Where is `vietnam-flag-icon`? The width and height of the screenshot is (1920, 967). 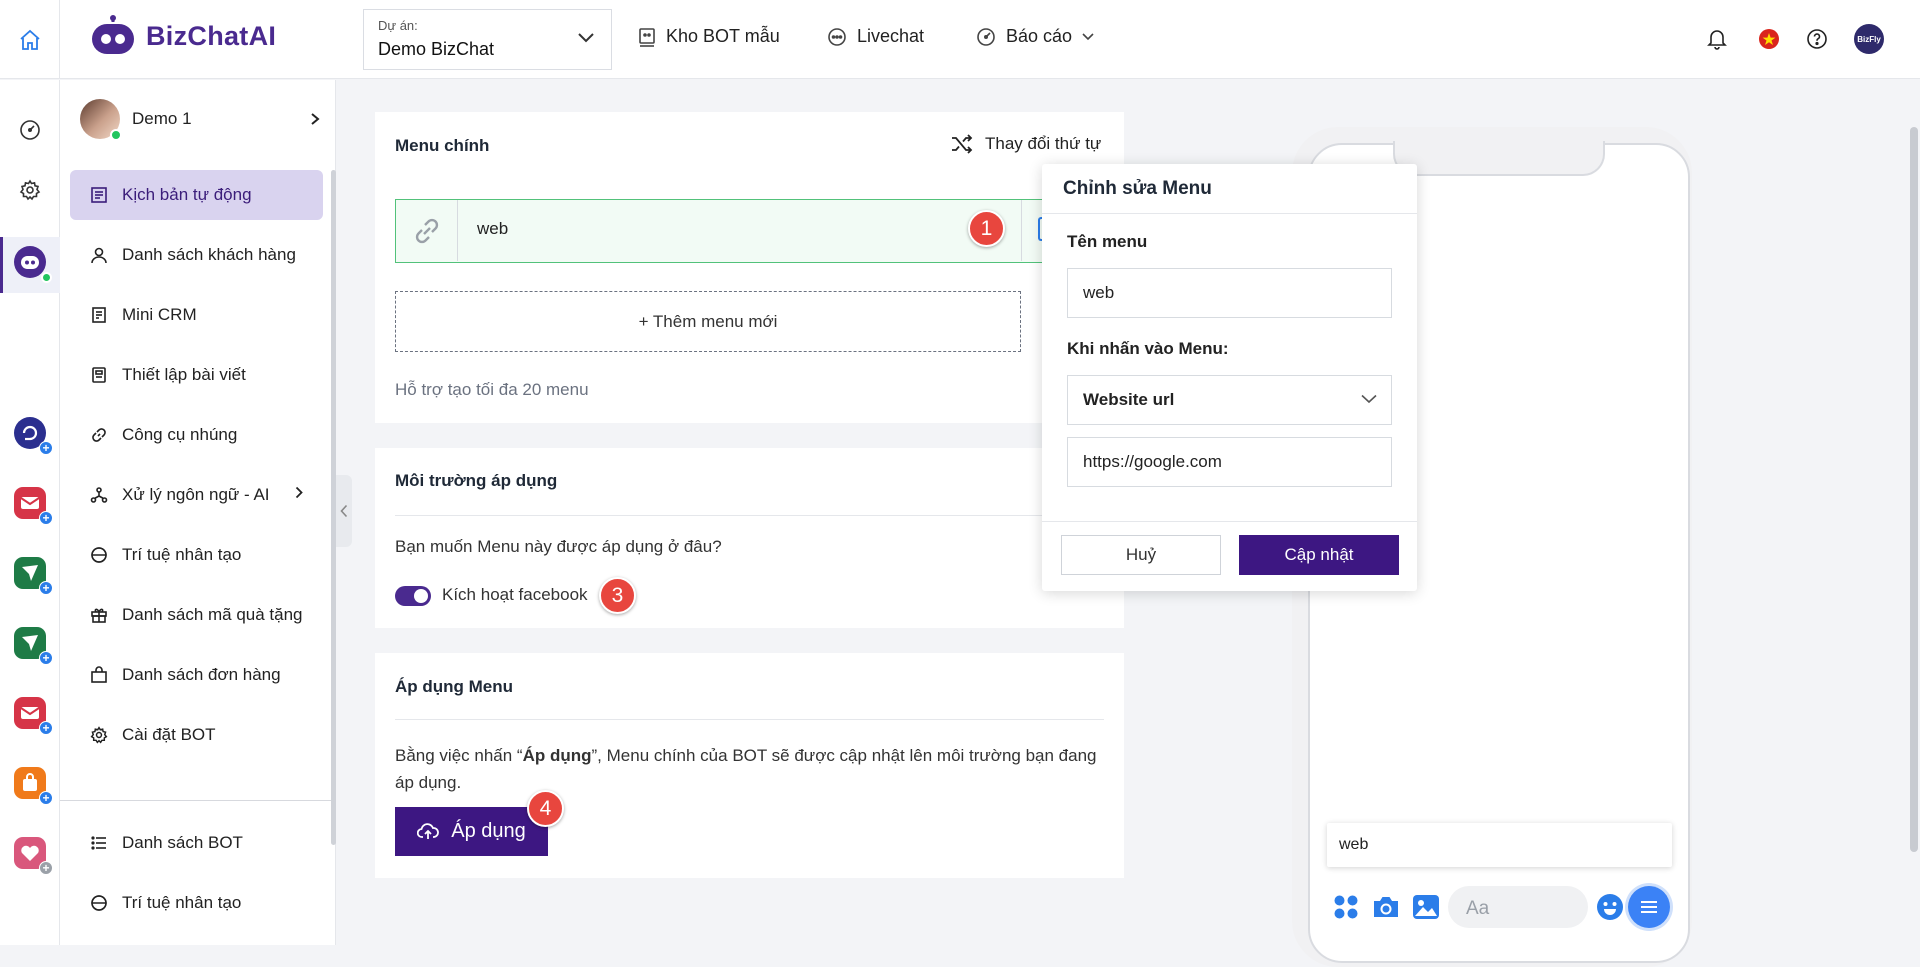
vietnam-flag-icon is located at coordinates (1769, 39).